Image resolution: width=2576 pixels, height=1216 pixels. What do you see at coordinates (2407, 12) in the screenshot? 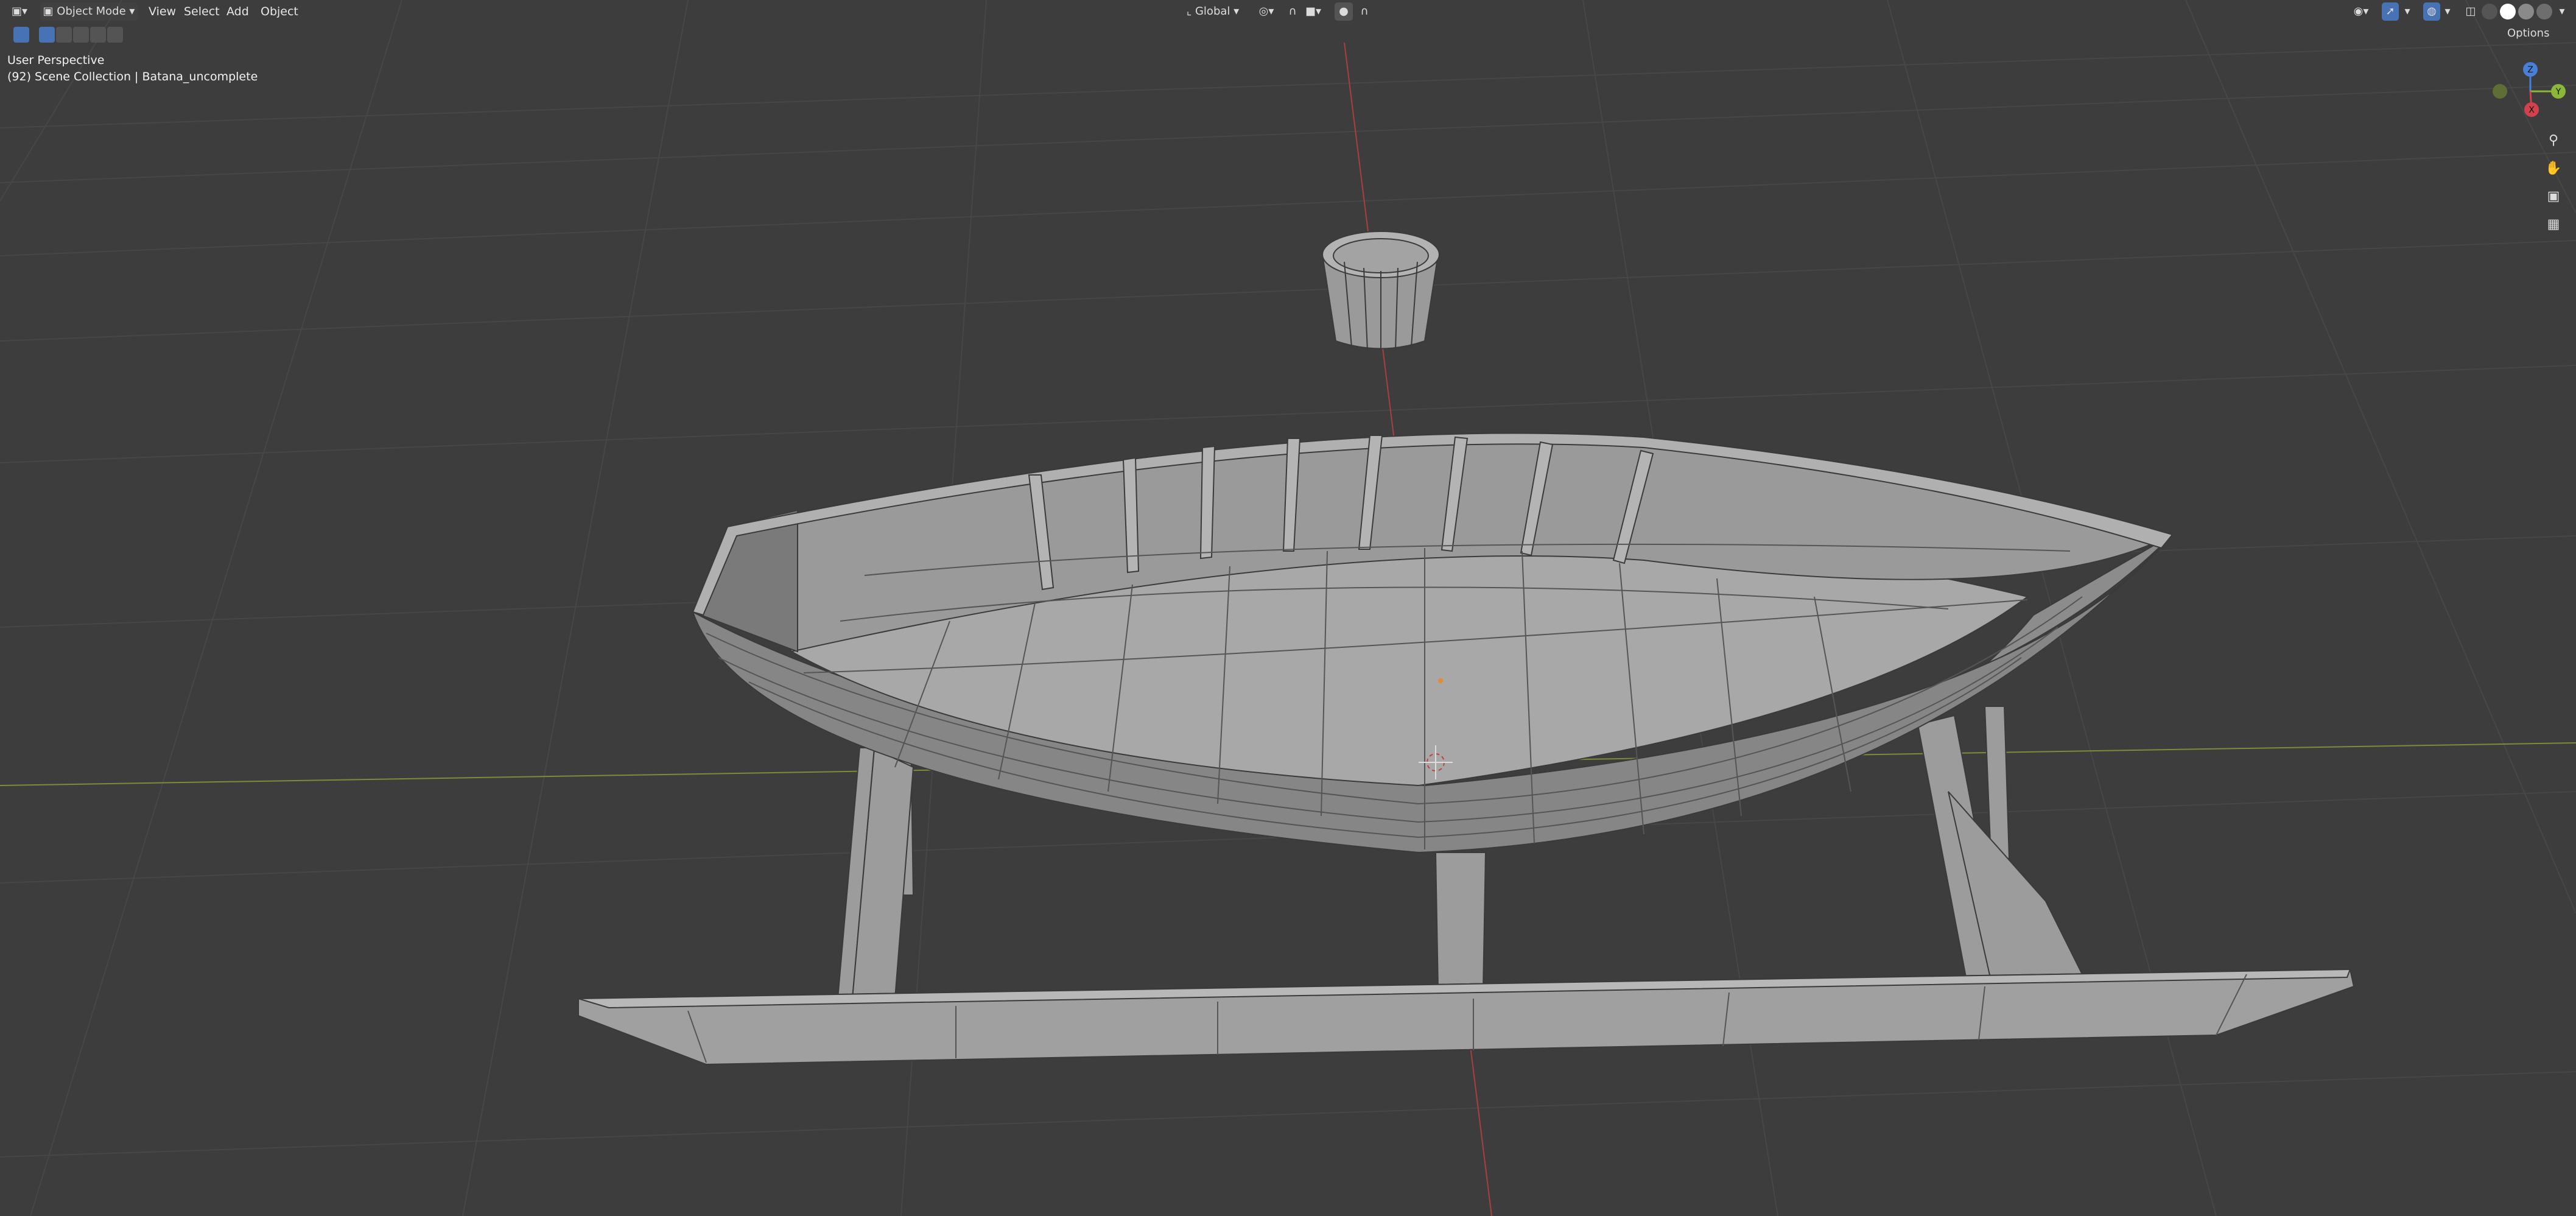
I see `gizmo-dropdown: ▾` at bounding box center [2407, 12].